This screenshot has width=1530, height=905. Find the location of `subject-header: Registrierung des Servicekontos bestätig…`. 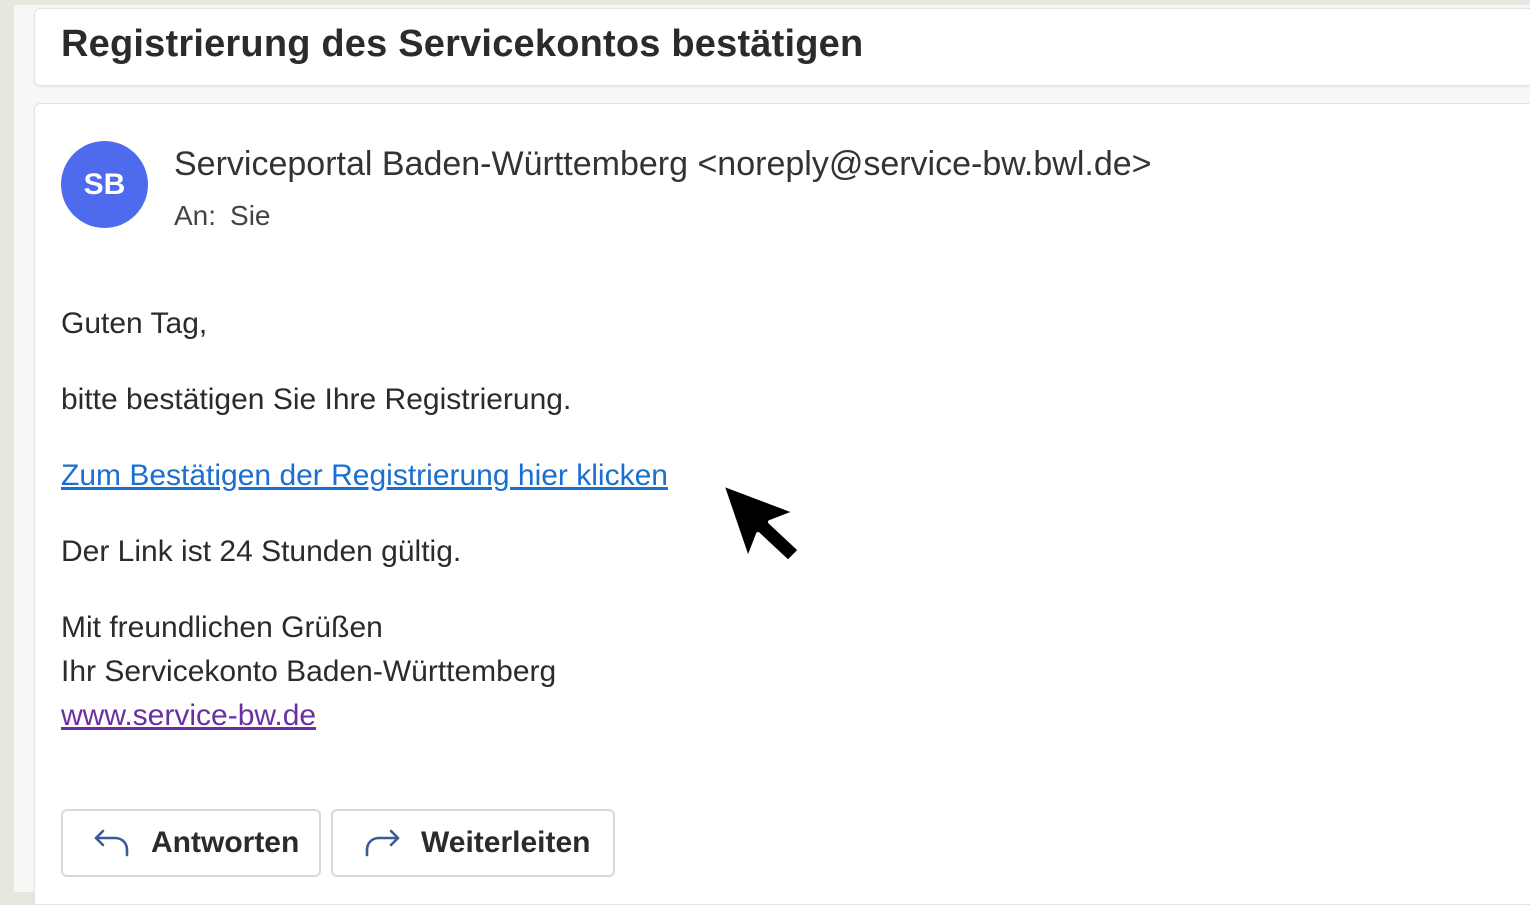

subject-header: Registrierung des Servicekontos bestätig… is located at coordinates (782, 47).